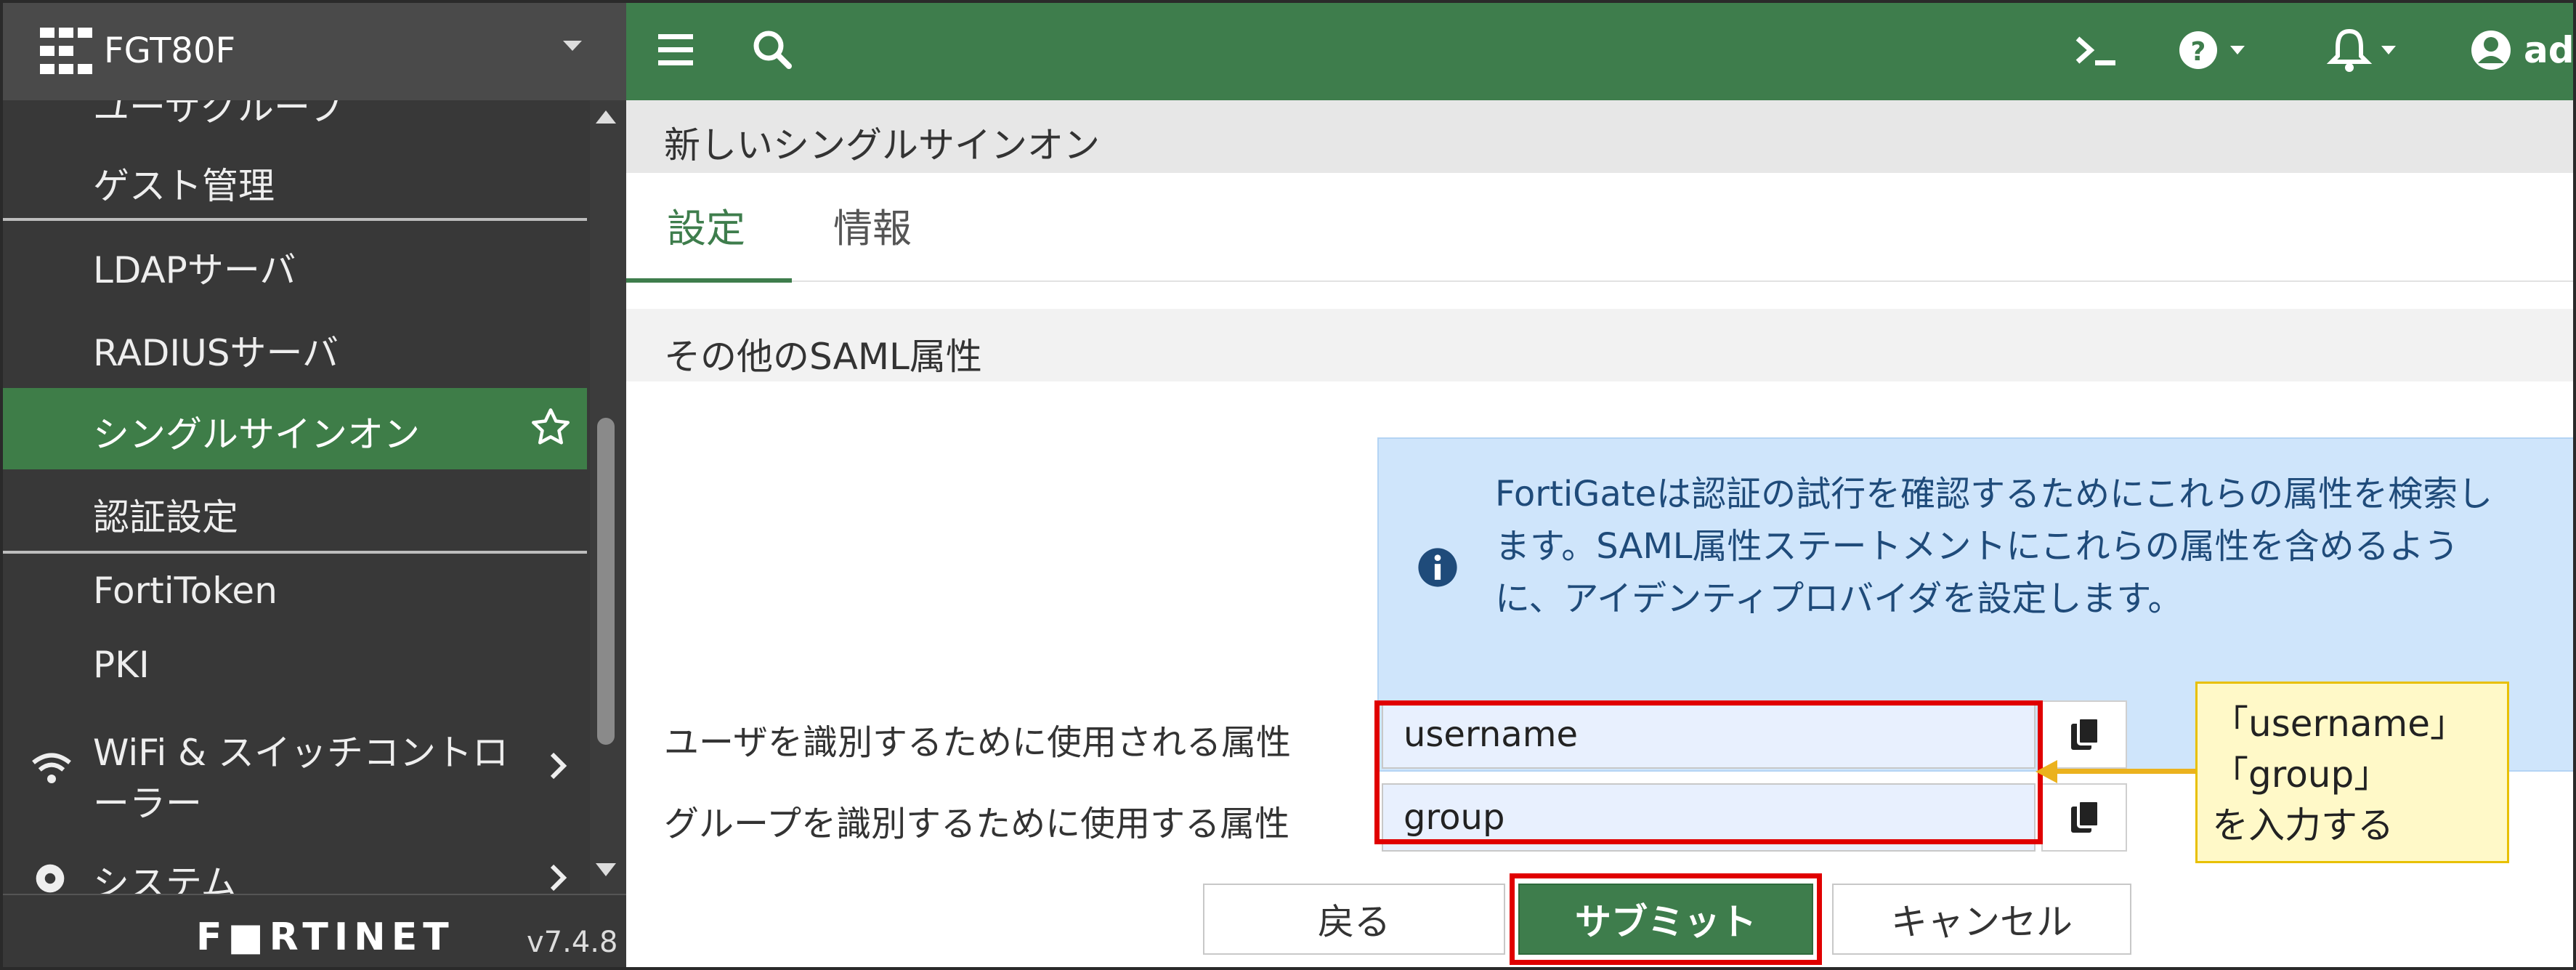  What do you see at coordinates (1709, 734) in the screenshot?
I see `user-attribute-input` at bounding box center [1709, 734].